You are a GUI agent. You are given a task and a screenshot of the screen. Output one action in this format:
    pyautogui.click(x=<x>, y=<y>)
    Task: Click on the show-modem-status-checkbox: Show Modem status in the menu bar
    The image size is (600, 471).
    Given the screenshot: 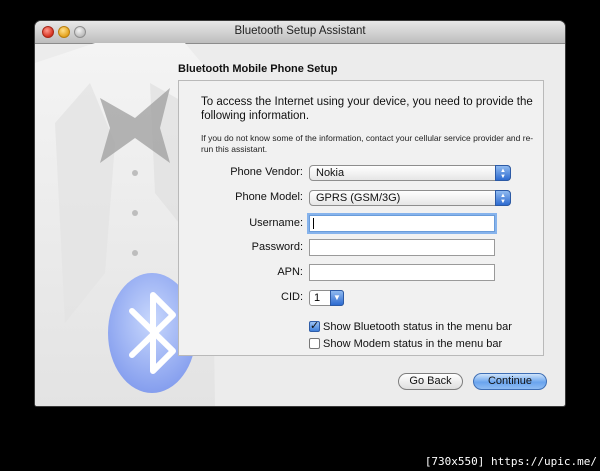 What is the action you would take?
    pyautogui.click(x=405, y=344)
    